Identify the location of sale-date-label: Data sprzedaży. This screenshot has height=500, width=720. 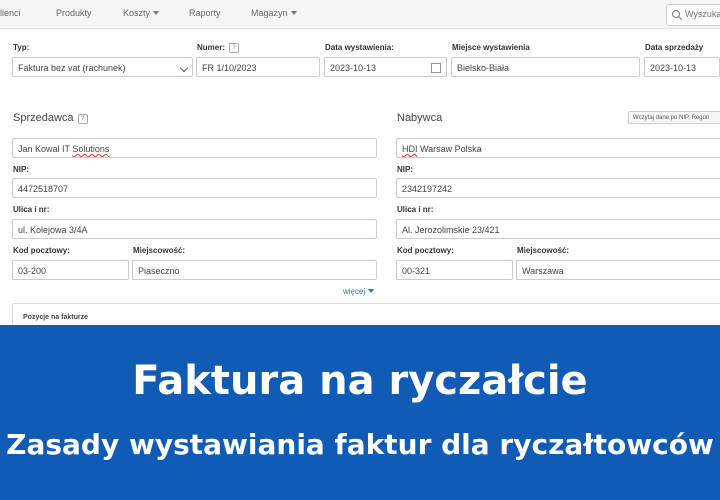
(674, 47).